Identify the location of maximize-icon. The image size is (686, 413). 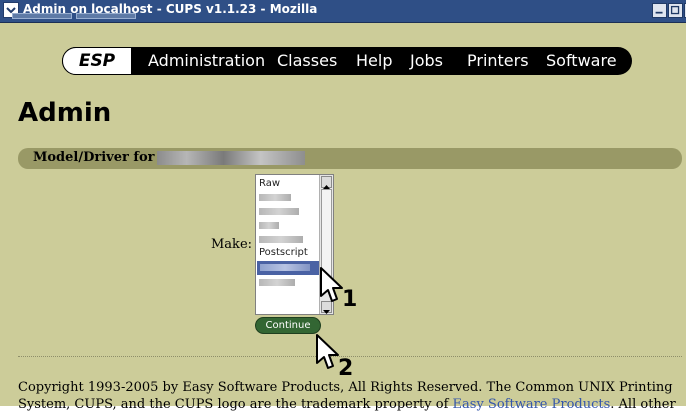
(675, 10).